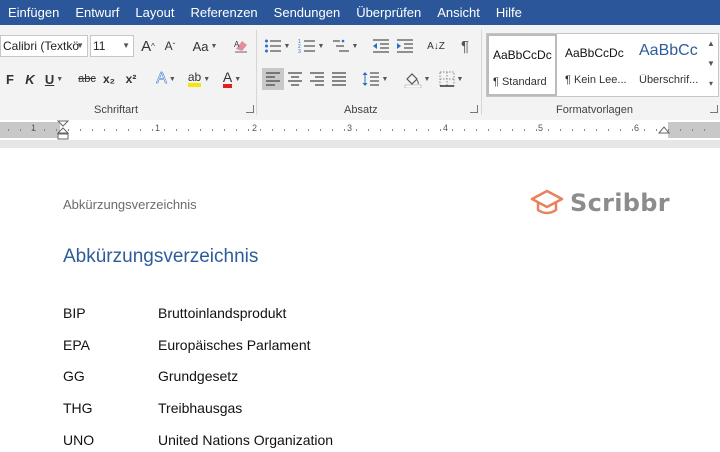 The width and height of the screenshot is (720, 452). What do you see at coordinates (388, 12) in the screenshot?
I see `menu-ueberpruefen: Überprüfen` at bounding box center [388, 12].